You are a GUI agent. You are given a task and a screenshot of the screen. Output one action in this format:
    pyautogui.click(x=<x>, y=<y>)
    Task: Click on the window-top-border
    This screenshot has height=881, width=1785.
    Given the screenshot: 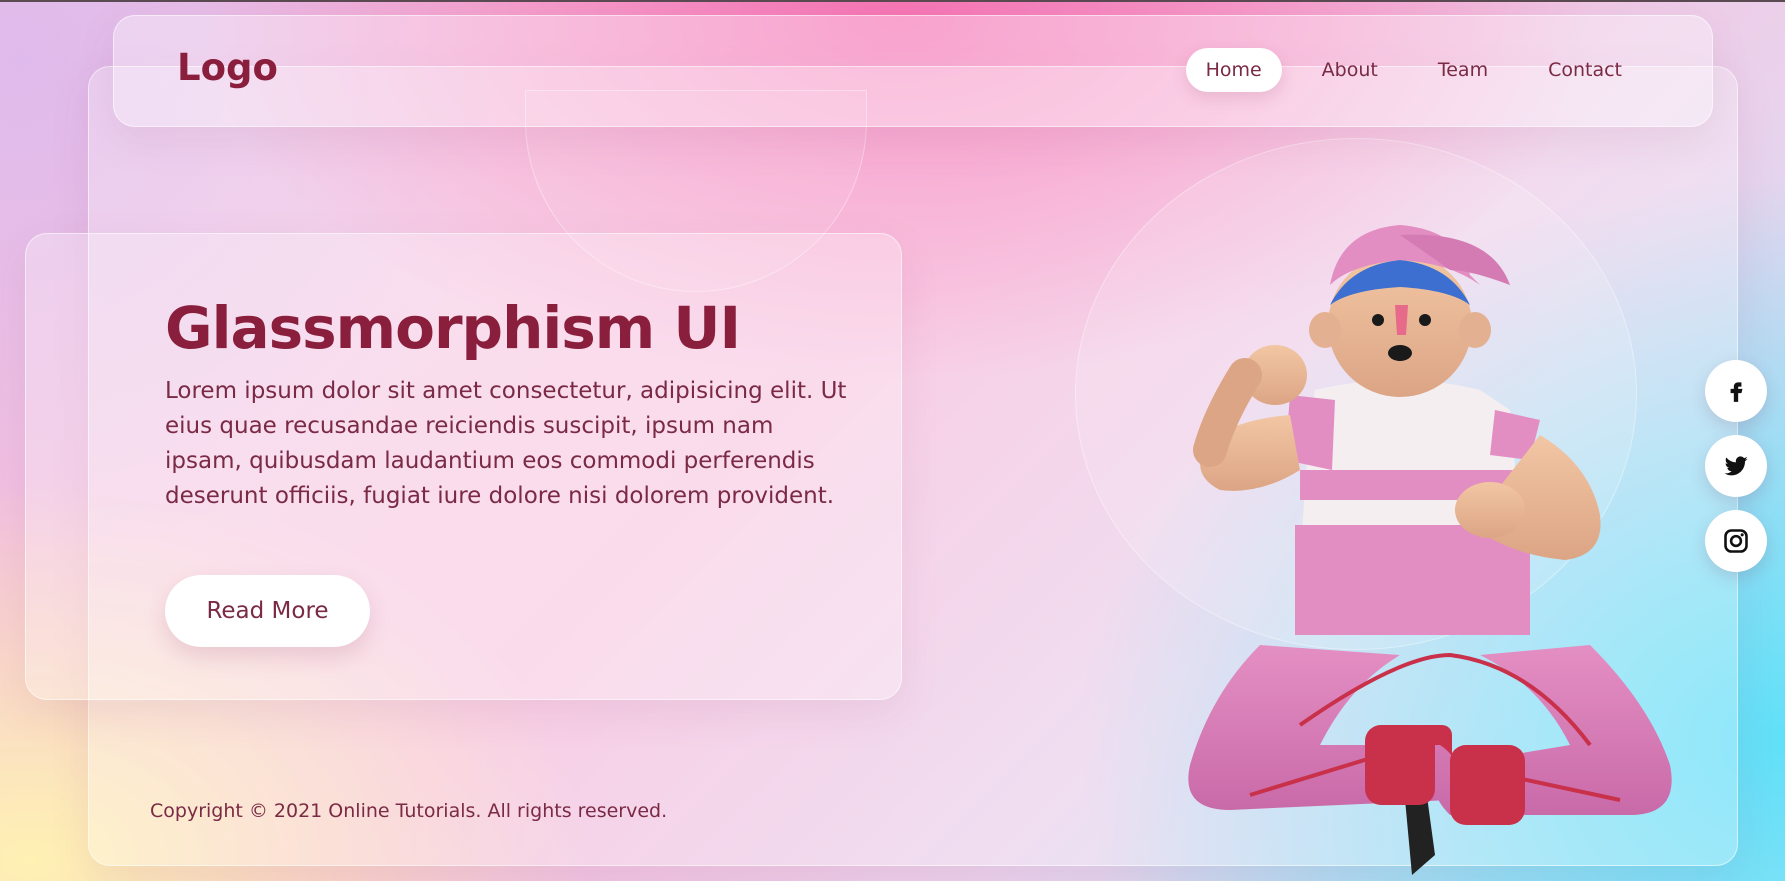 What is the action you would take?
    pyautogui.click(x=892, y=1)
    